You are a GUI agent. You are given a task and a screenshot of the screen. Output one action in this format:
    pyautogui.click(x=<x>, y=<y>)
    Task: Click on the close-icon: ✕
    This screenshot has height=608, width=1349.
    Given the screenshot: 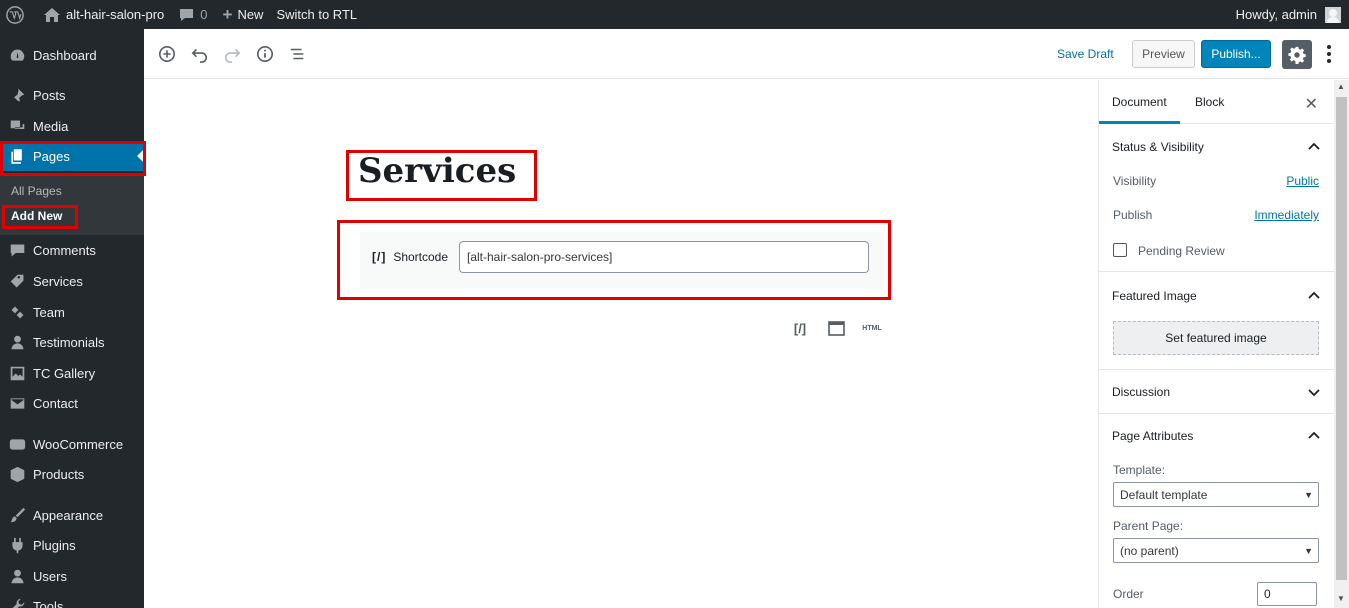 What is the action you would take?
    pyautogui.click(x=1311, y=104)
    